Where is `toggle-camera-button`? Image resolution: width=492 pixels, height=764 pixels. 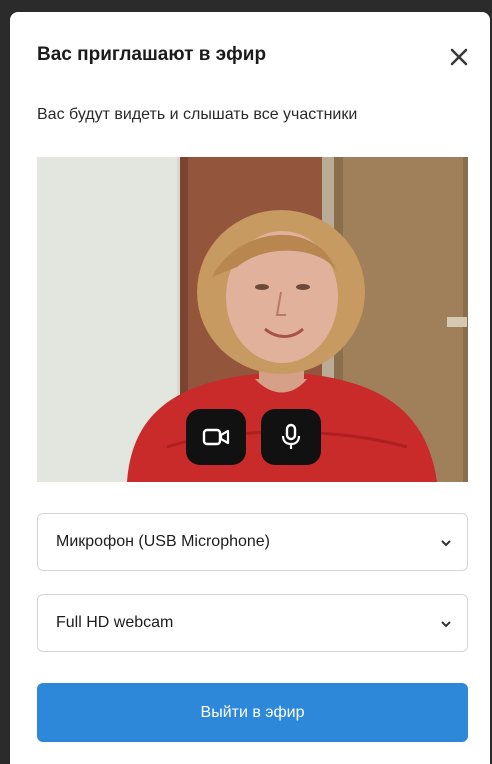 toggle-camera-button is located at coordinates (216, 437).